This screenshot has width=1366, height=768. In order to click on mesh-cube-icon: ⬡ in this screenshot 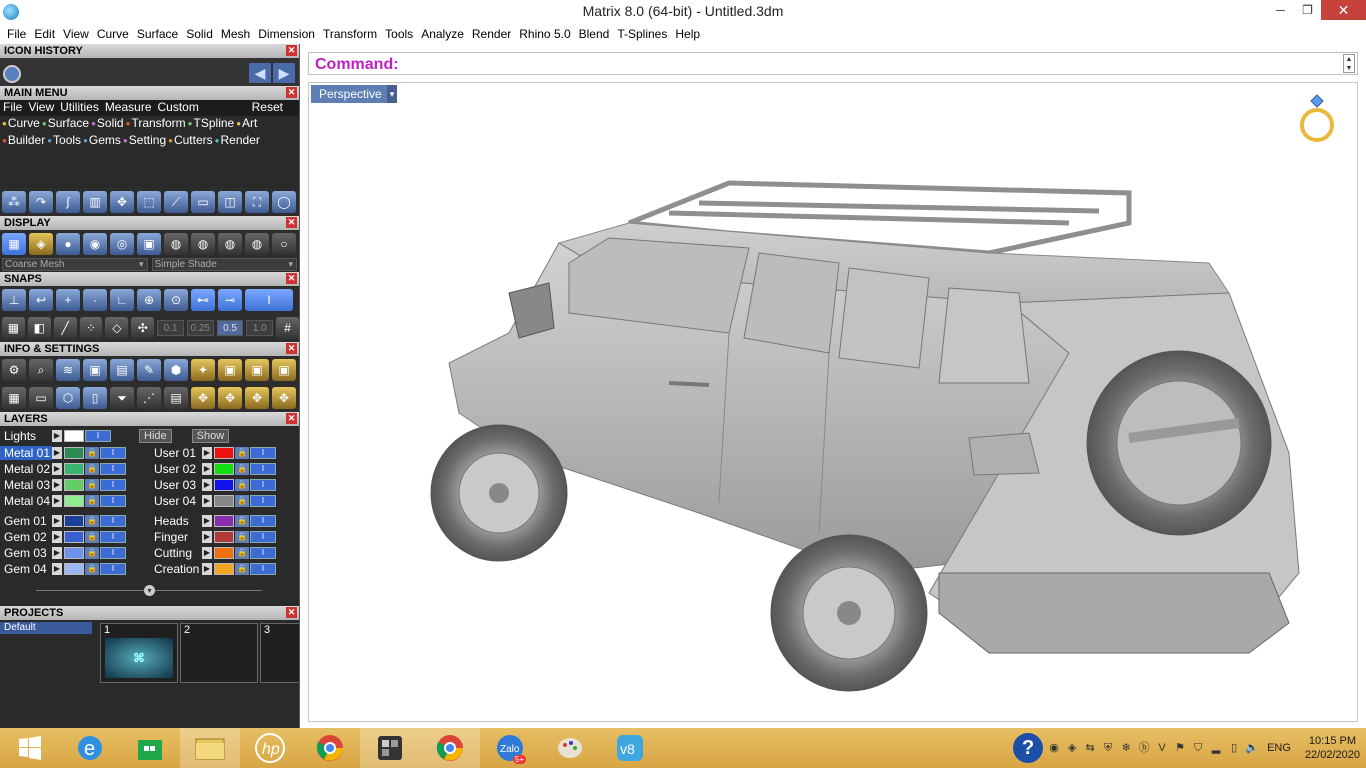, I will do `click(68, 398)`.